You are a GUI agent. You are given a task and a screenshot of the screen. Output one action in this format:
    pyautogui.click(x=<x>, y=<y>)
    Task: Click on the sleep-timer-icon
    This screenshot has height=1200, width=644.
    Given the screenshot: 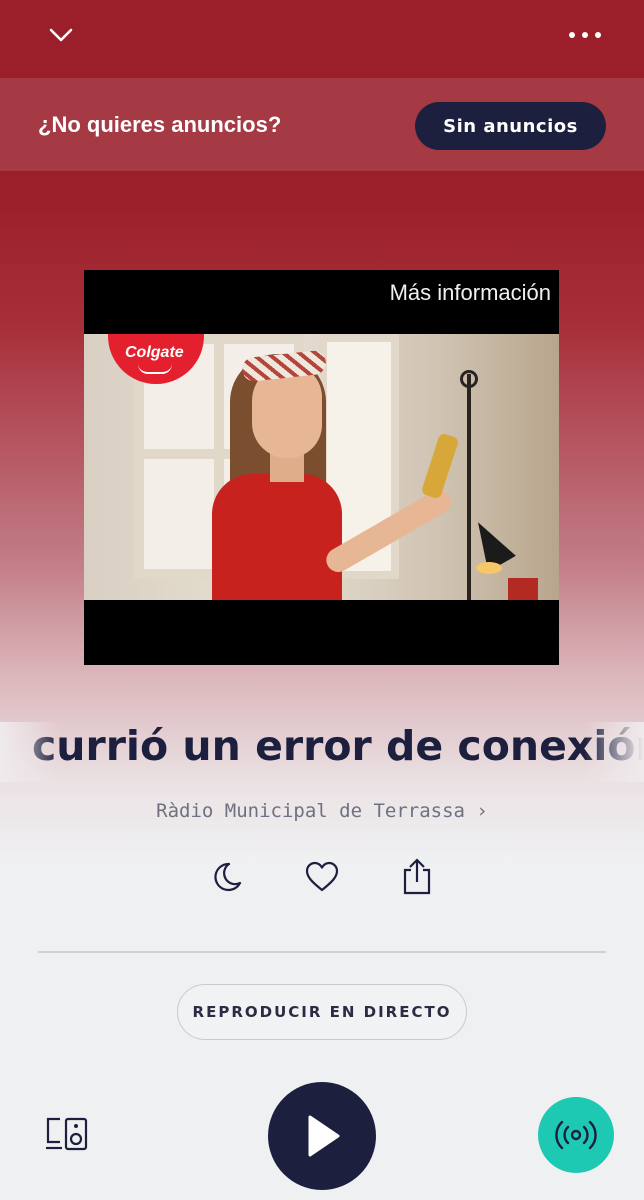 What is the action you would take?
    pyautogui.click(x=227, y=877)
    